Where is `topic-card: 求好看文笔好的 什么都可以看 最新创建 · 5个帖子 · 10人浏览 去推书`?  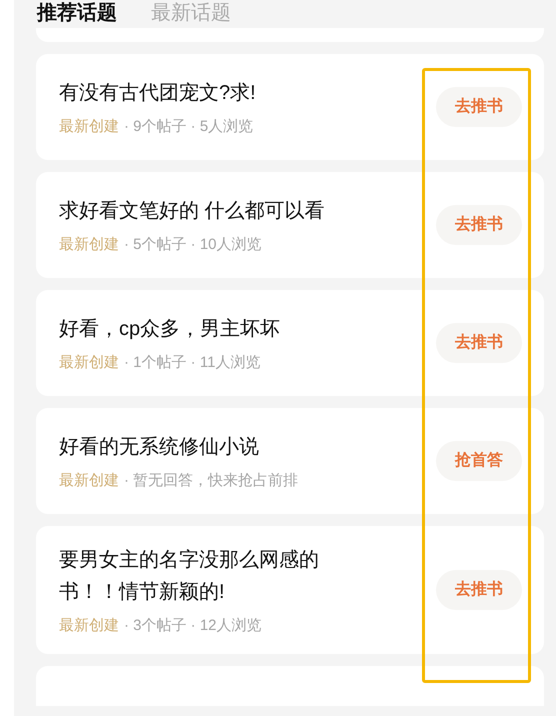 topic-card: 求好看文笔好的 什么都可以看 最新创建 · 5个帖子 · 10人浏览 去推书 is located at coordinates (290, 225).